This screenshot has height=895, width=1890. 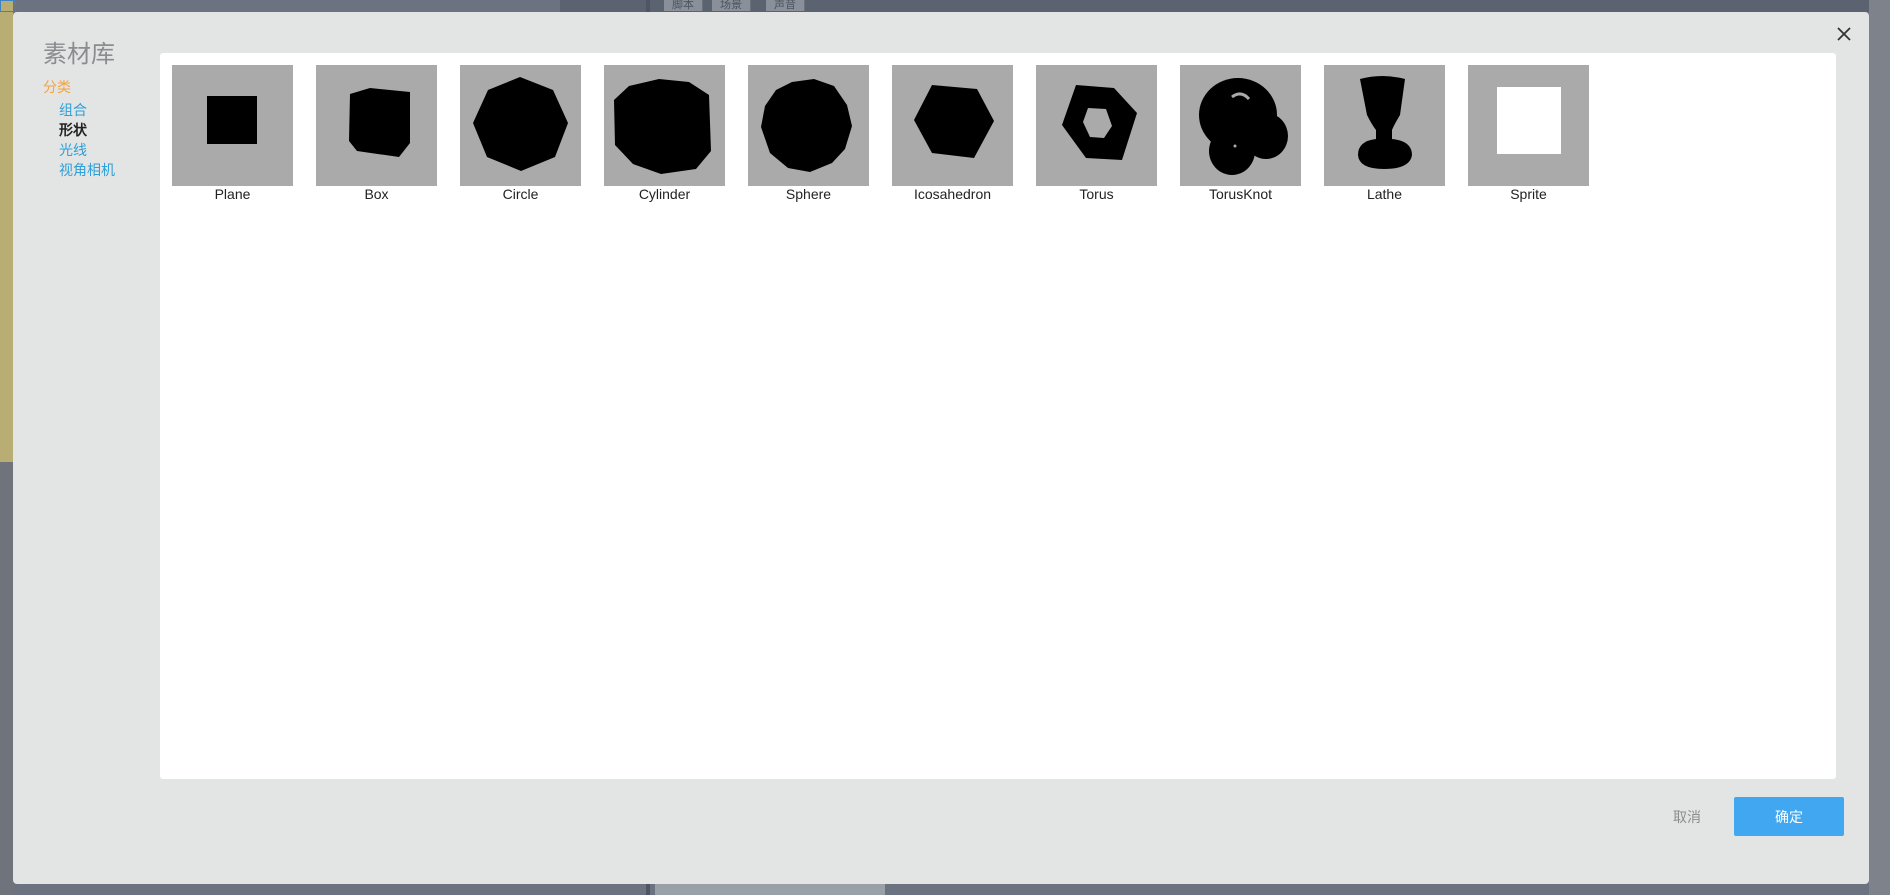 What do you see at coordinates (520, 194) in the screenshot?
I see `asset-label: Circle` at bounding box center [520, 194].